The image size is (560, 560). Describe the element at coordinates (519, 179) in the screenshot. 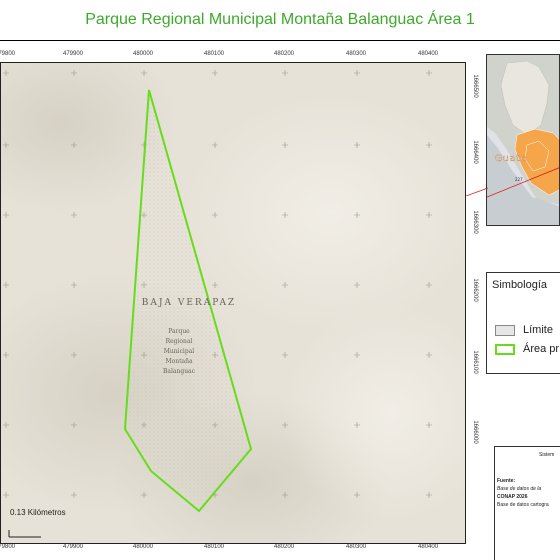

I see `inset-marker-label: 227` at that location.